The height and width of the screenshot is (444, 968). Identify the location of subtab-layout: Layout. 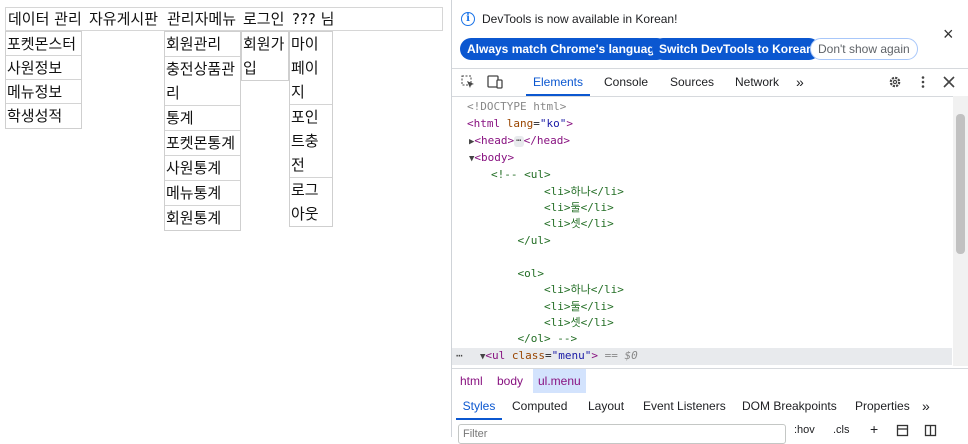
(606, 406).